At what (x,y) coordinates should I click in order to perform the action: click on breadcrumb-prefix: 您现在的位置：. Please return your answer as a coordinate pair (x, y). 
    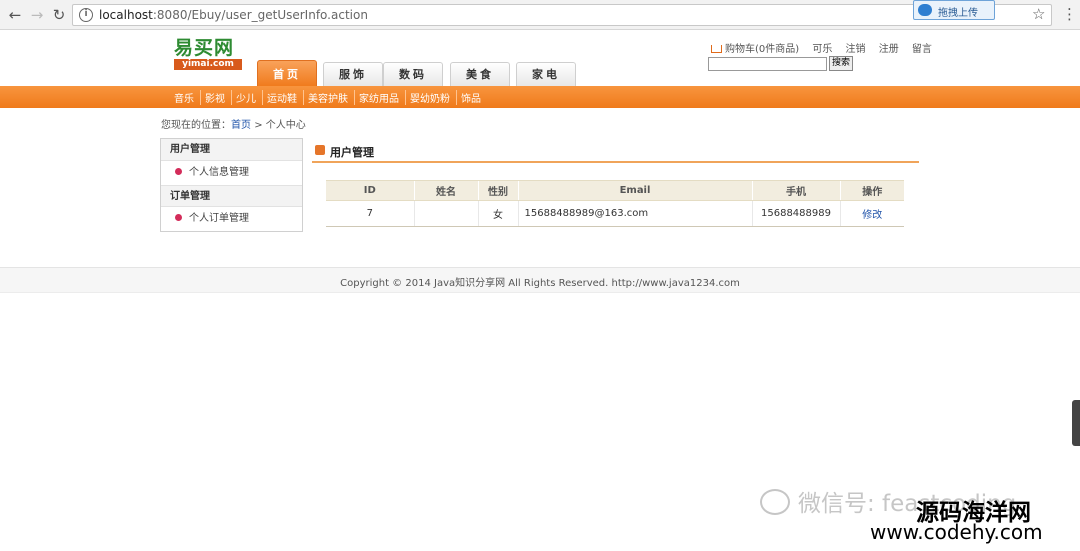
    Looking at the image, I should click on (196, 125).